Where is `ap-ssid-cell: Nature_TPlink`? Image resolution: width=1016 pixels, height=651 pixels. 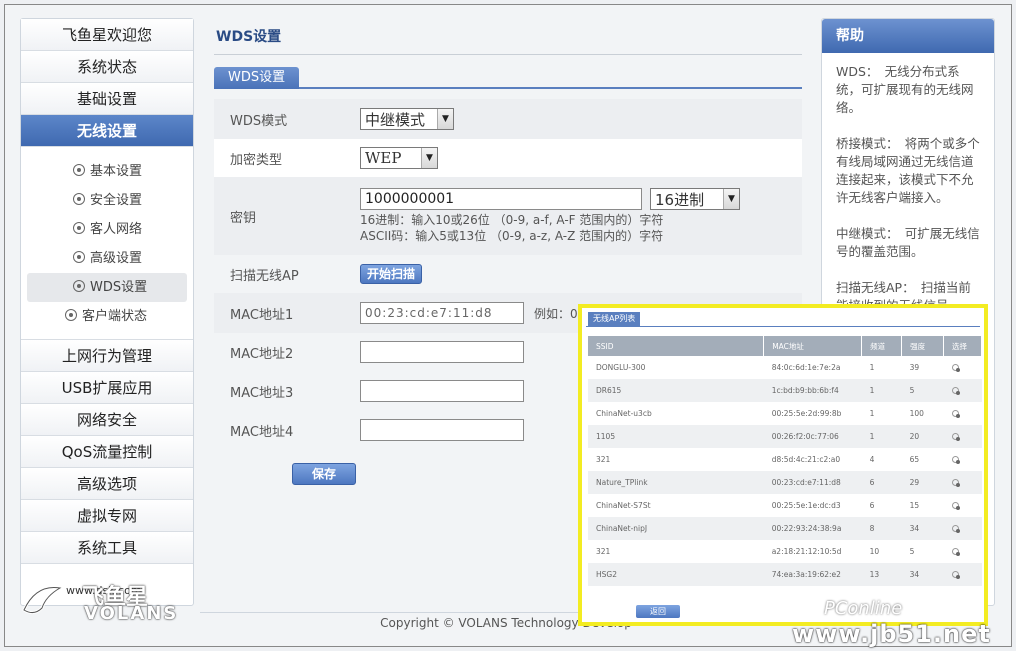 ap-ssid-cell: Nature_TPlink is located at coordinates (676, 482).